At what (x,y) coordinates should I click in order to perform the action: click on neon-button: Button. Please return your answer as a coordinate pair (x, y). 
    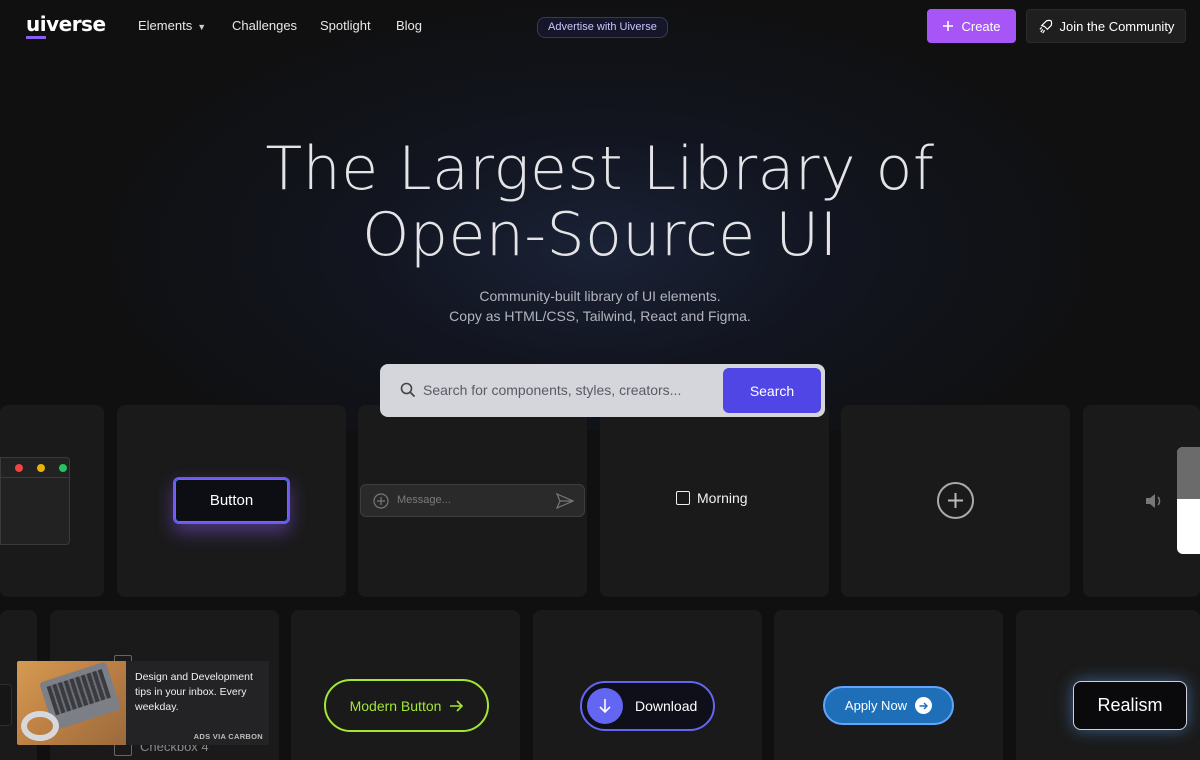
    Looking at the image, I should click on (231, 500).